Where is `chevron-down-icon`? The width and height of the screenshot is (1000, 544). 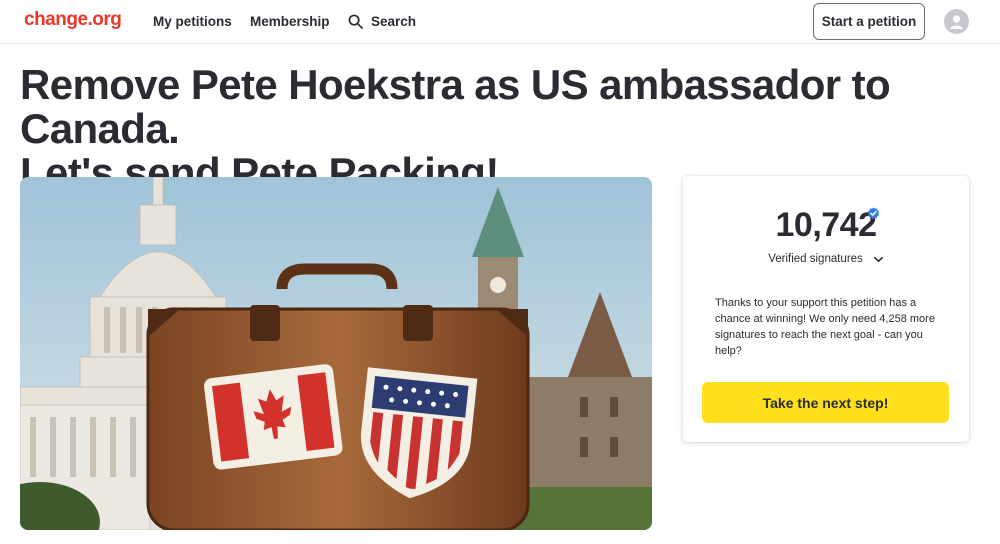 chevron-down-icon is located at coordinates (878, 259).